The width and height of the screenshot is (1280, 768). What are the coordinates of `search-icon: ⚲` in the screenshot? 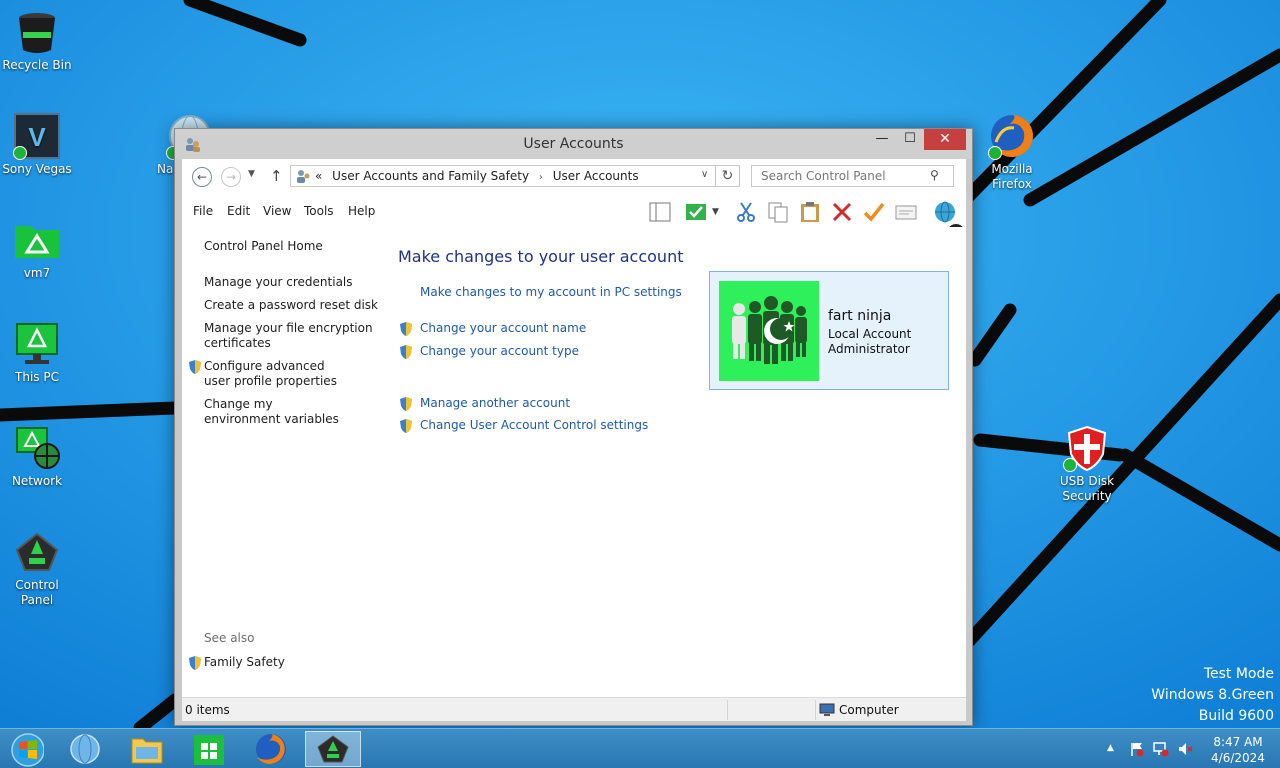 It's located at (934, 175).